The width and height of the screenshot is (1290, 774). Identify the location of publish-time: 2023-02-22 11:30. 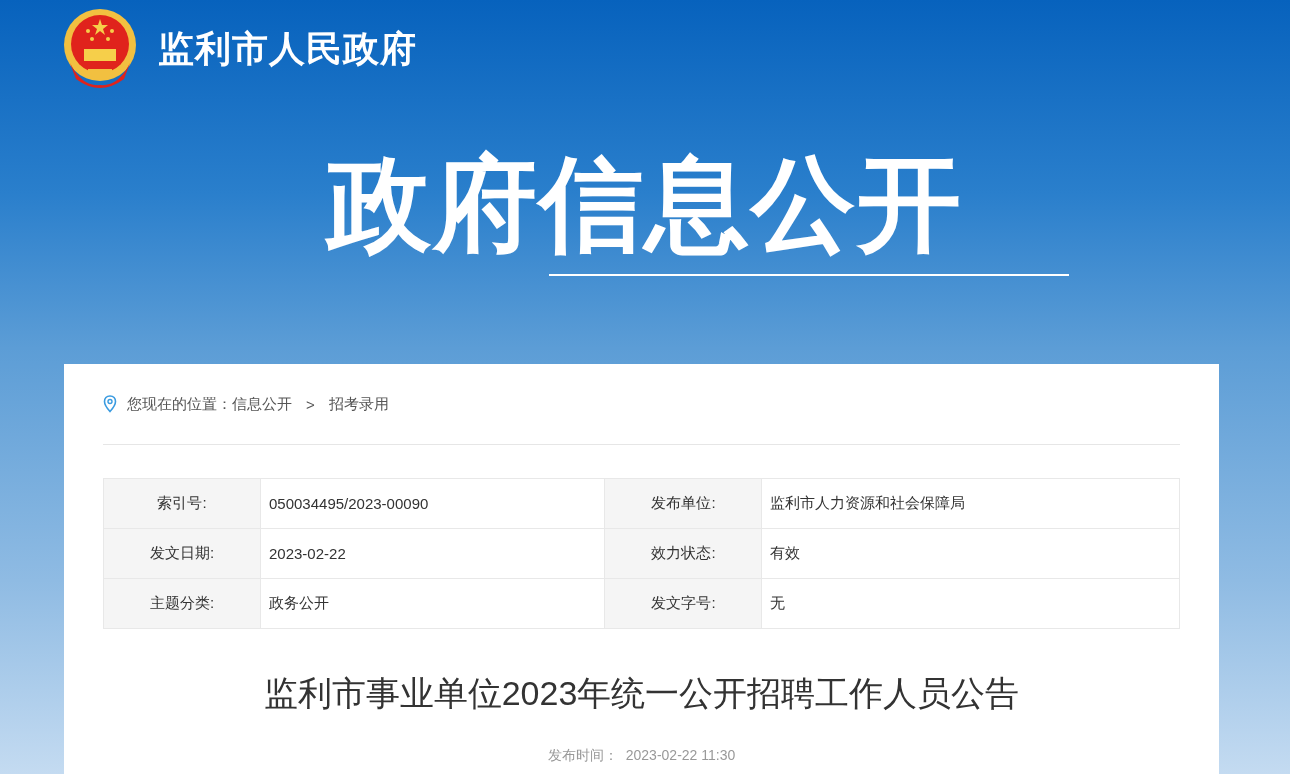
(680, 756).